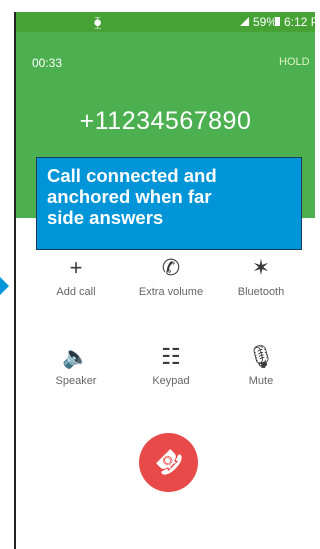 The width and height of the screenshot is (320, 549). I want to click on keypad-button: ☷ Keypad, so click(171, 365).